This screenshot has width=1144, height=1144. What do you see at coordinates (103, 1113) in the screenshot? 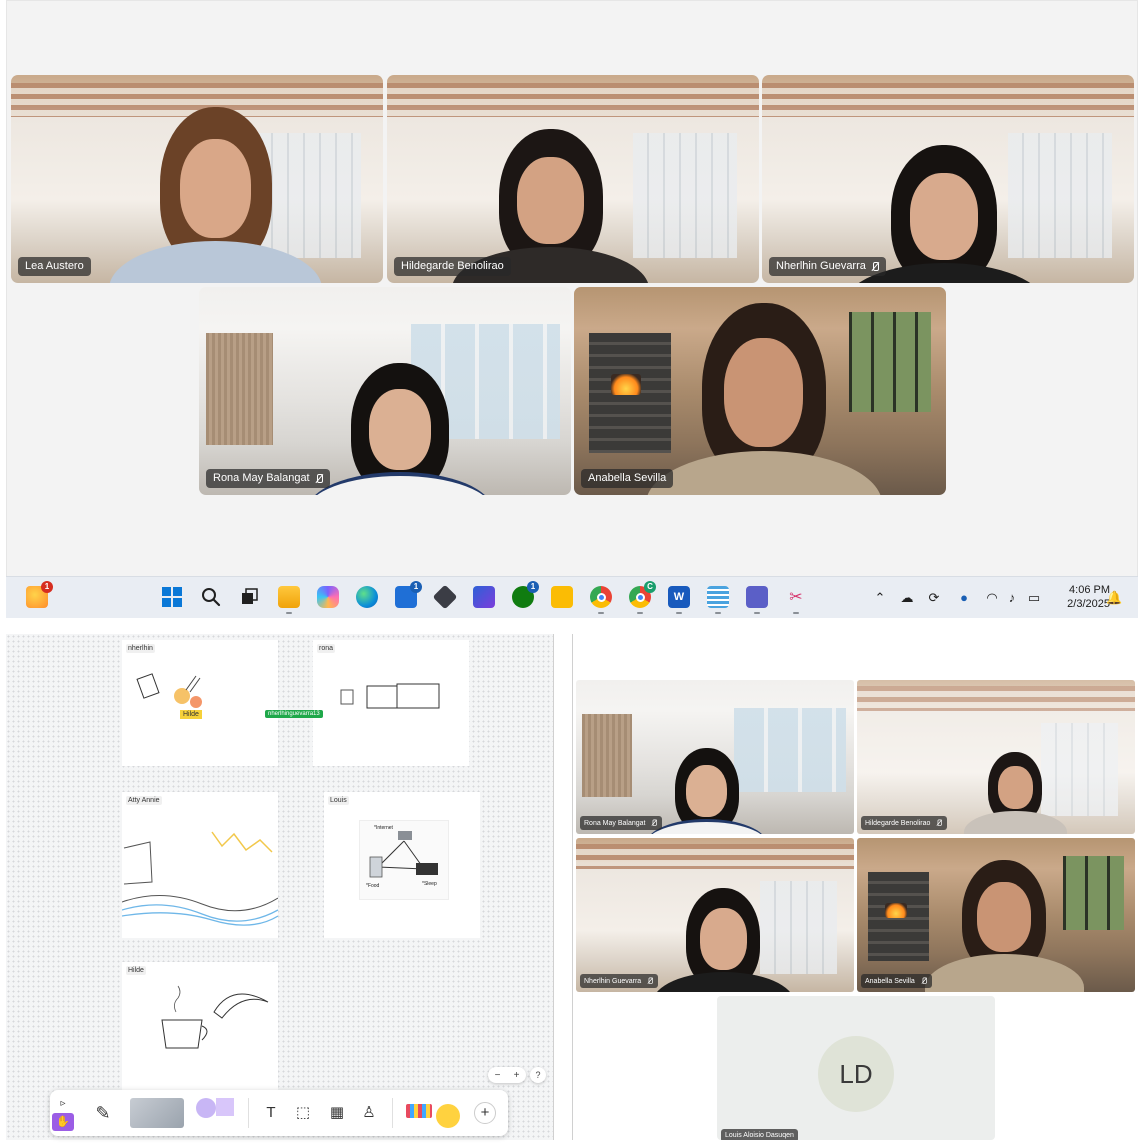
I see `pen-tool-icon: ✎` at bounding box center [103, 1113].